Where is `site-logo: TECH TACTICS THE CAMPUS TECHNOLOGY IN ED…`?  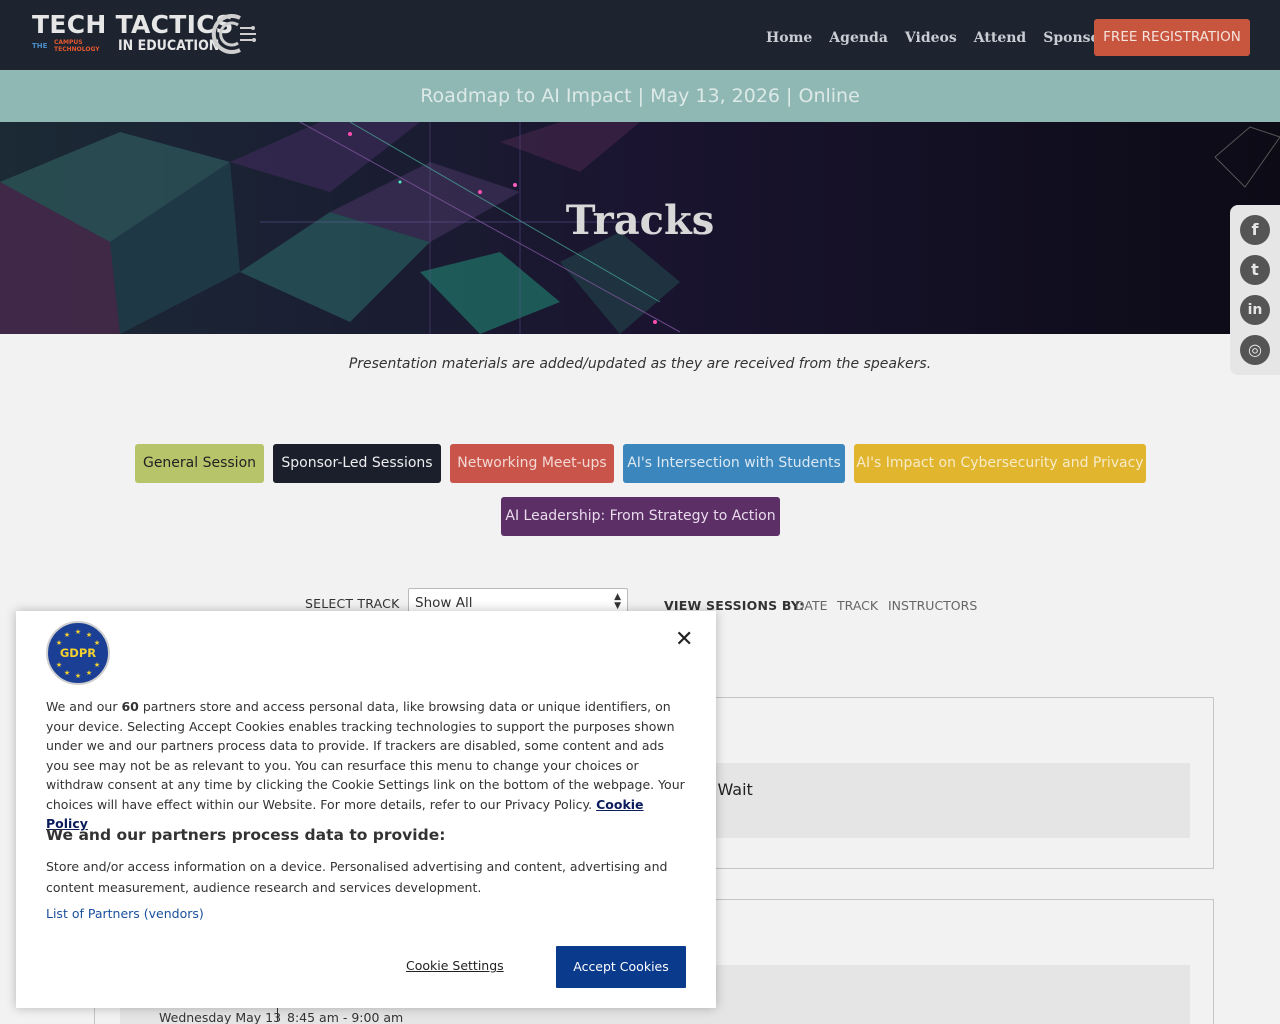 site-logo: TECH TACTICS THE CAMPUS TECHNOLOGY IN ED… is located at coordinates (145, 35).